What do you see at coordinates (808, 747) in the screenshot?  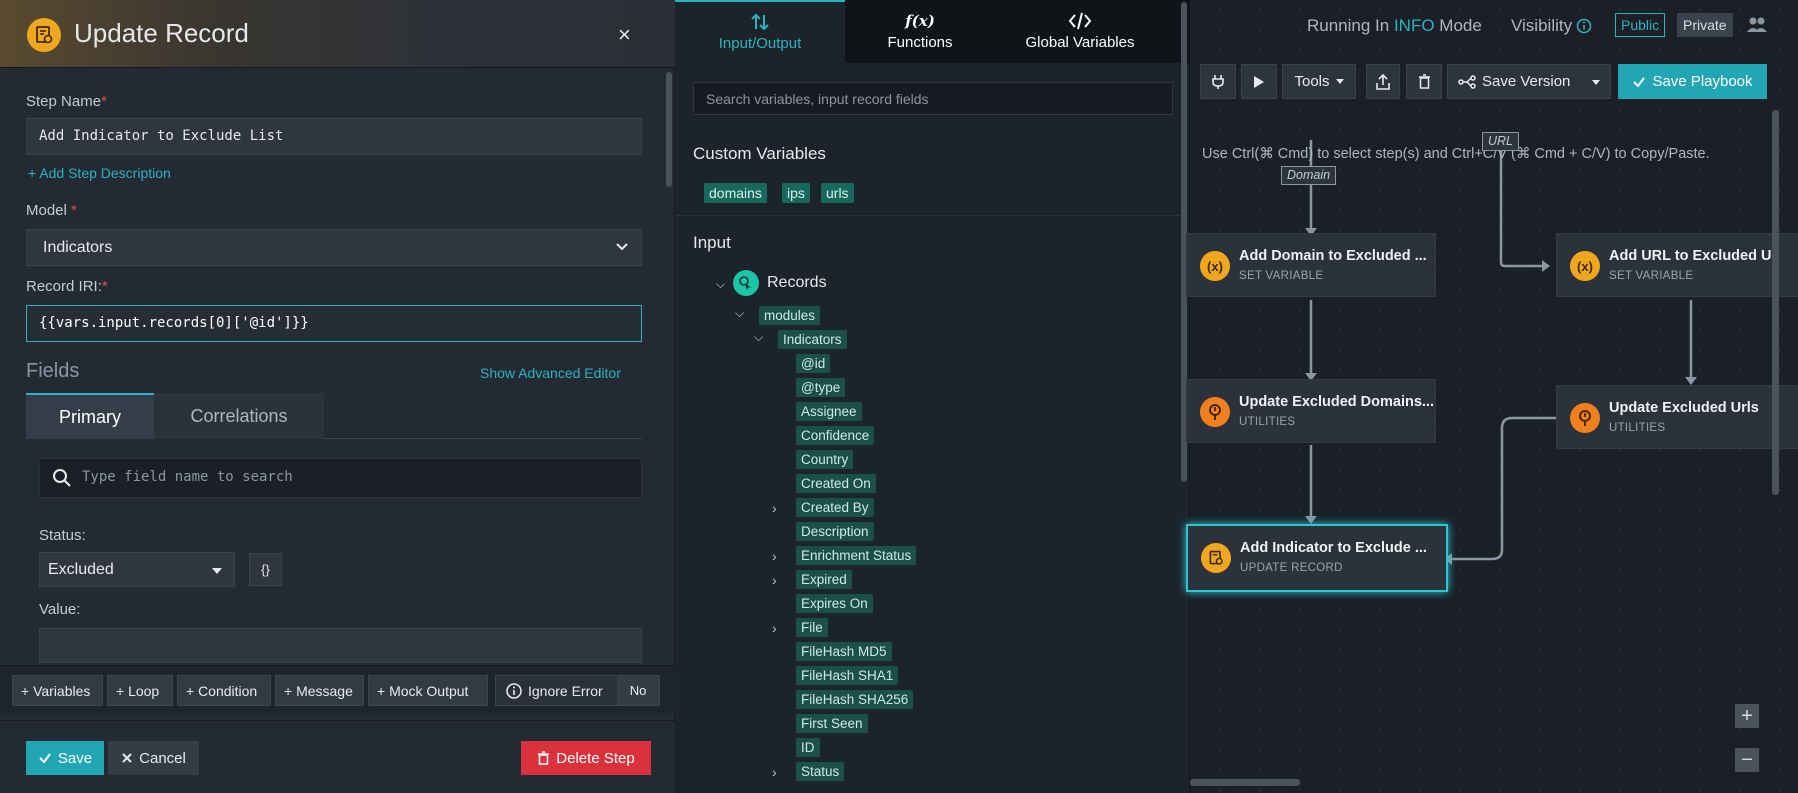 I see `tree-field-item: ID` at bounding box center [808, 747].